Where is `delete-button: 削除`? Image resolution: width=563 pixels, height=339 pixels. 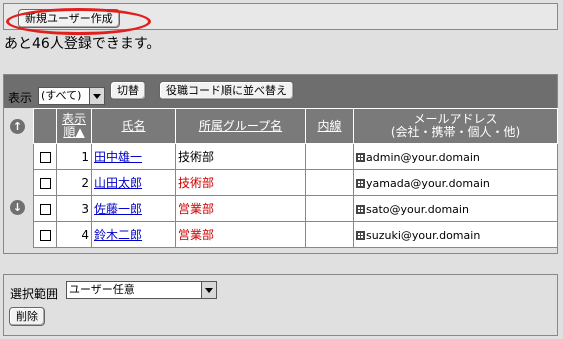
delete-button: 削除 is located at coordinates (27, 316).